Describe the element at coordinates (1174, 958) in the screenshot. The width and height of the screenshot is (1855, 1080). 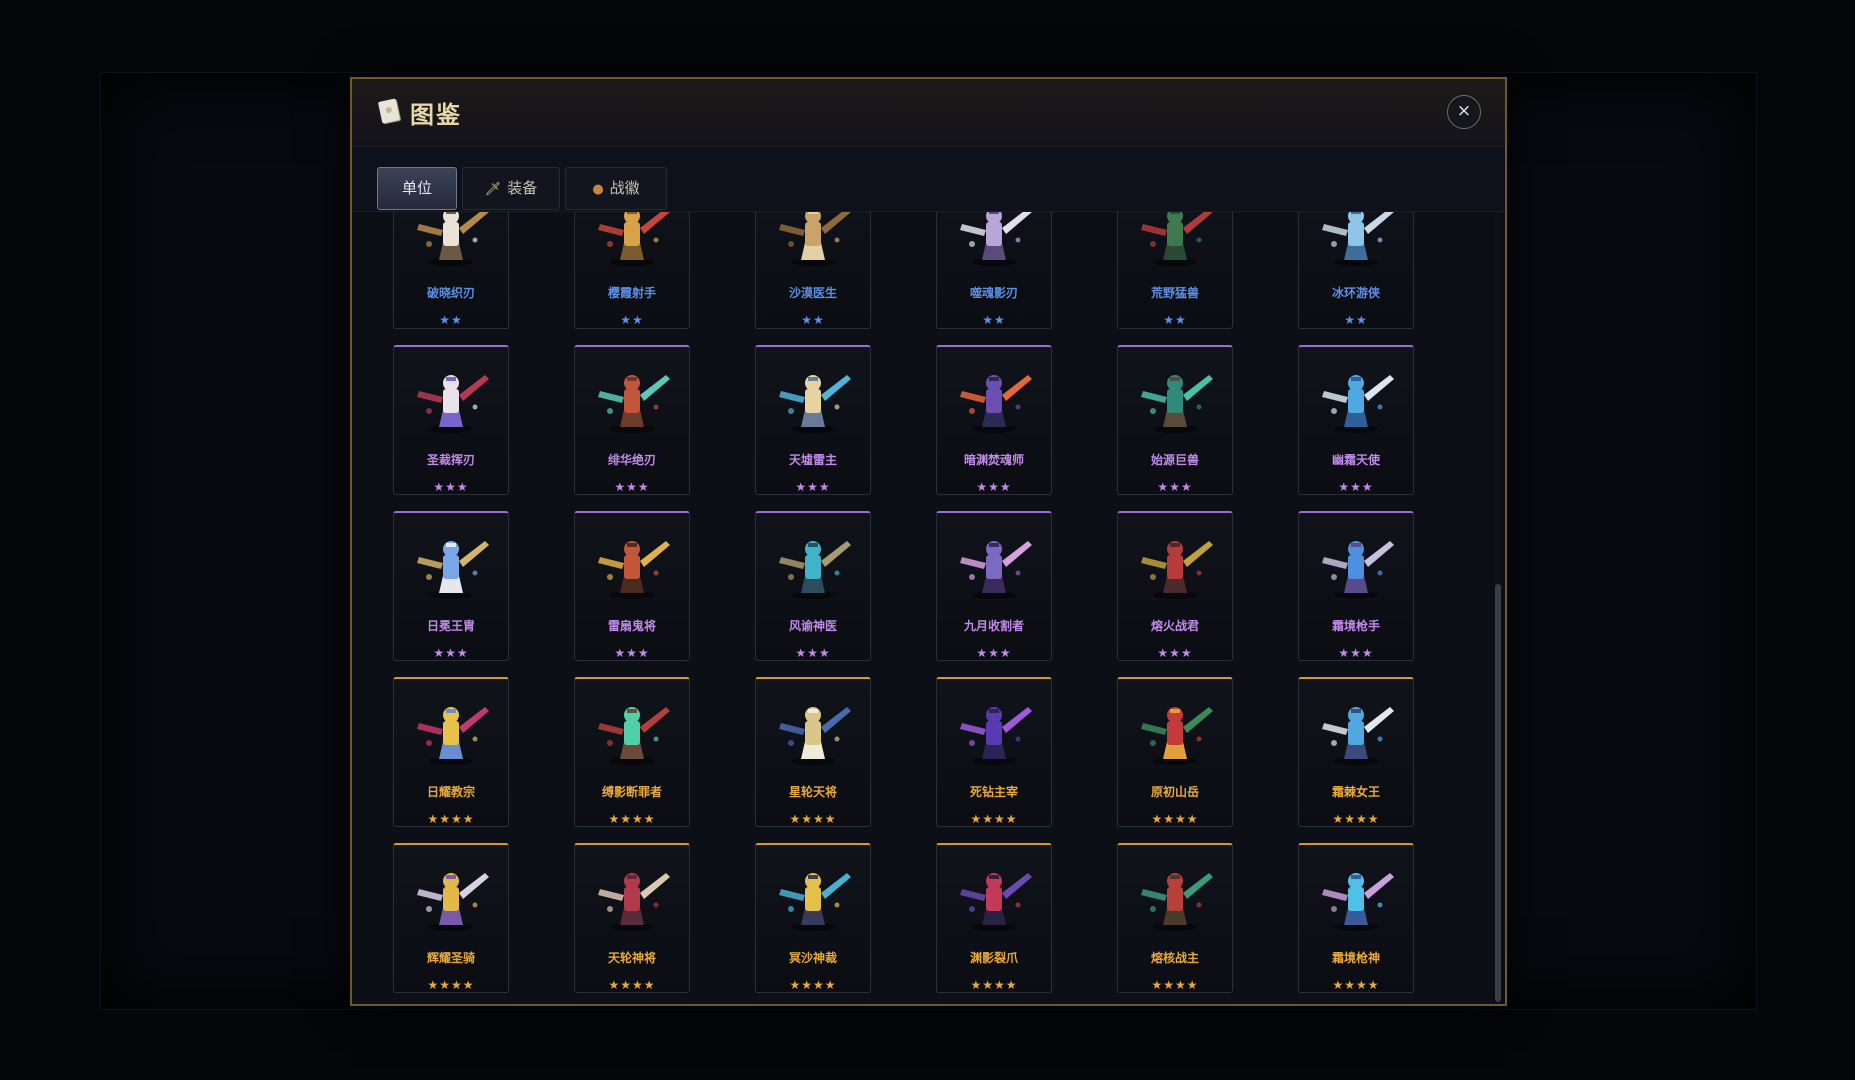
I see `unit-name: 熔核战主` at that location.